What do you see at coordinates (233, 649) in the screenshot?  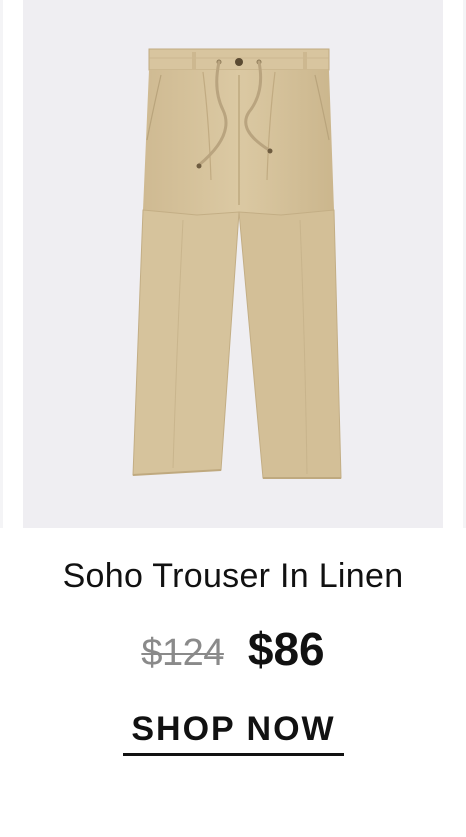 I see `price-row: $124 $86` at bounding box center [233, 649].